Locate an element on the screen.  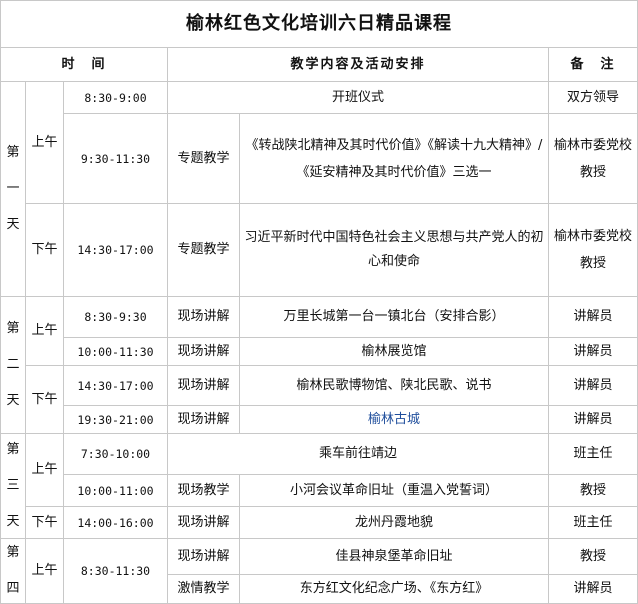
time-cell: 7:30-10:00 is located at coordinates (116, 454).